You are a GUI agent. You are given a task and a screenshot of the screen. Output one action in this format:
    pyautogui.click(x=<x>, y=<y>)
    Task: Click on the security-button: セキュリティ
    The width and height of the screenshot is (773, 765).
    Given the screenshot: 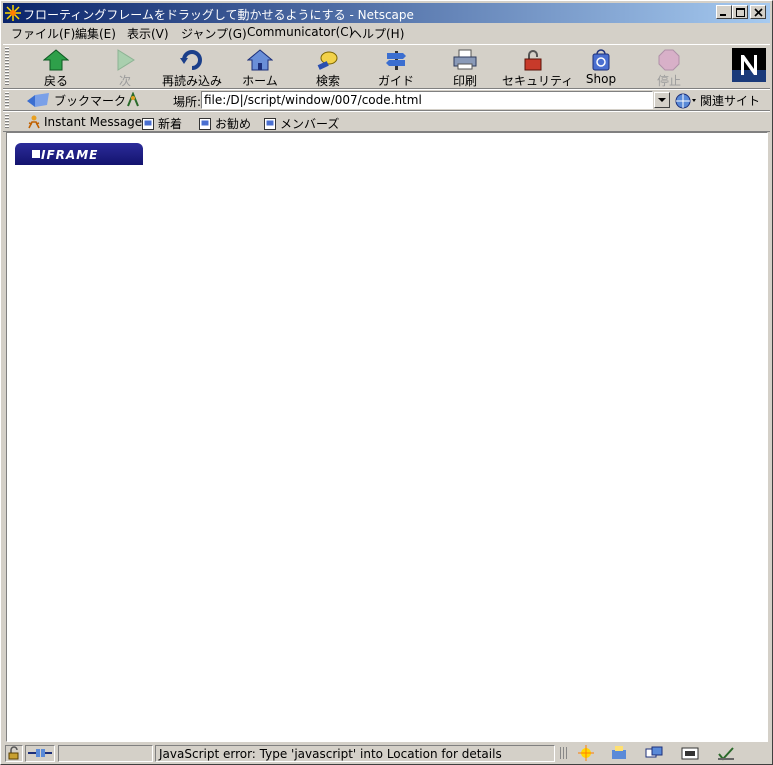 What is the action you would take?
    pyautogui.click(x=537, y=67)
    